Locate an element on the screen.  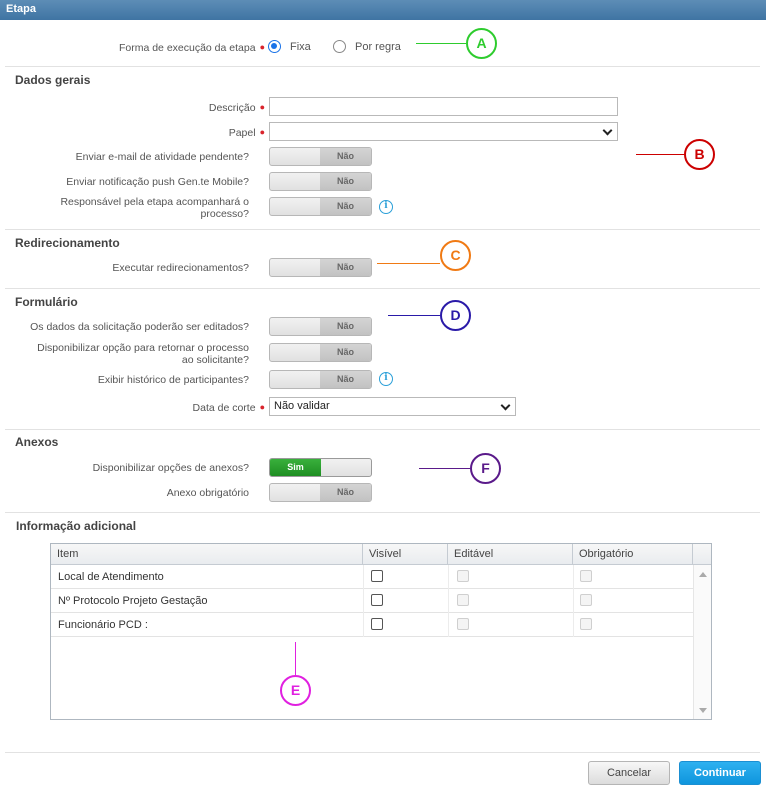
history-toggle: Não is located at coordinates (320, 379).